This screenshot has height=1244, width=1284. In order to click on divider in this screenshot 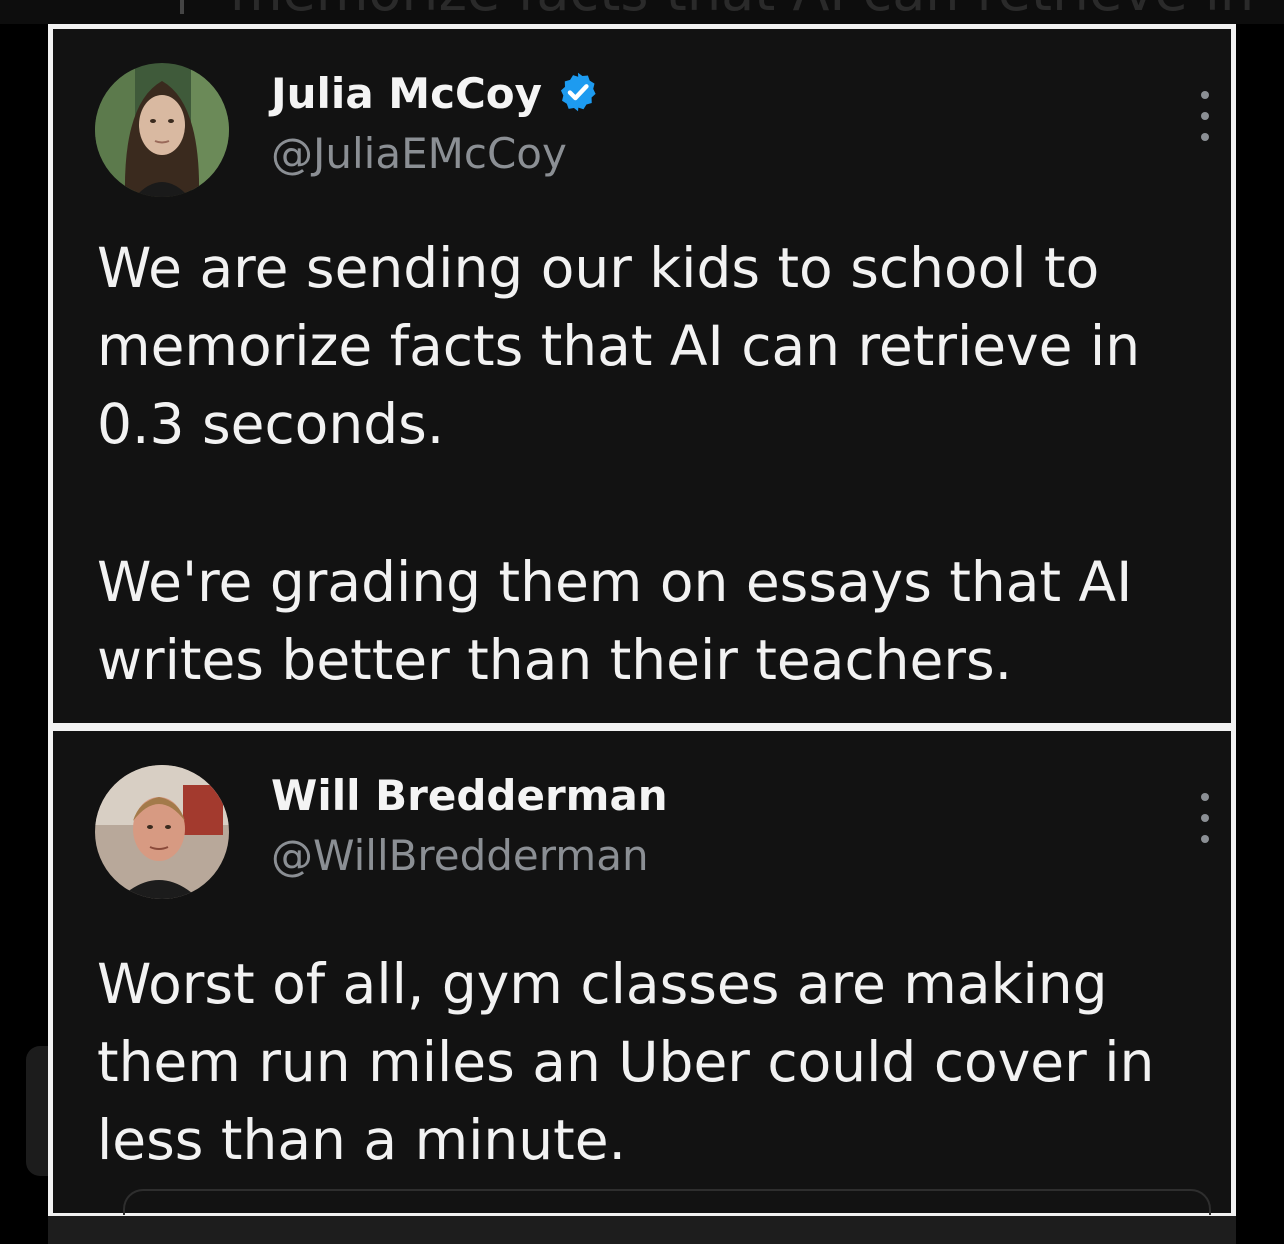, I will do `click(182, 7)`.